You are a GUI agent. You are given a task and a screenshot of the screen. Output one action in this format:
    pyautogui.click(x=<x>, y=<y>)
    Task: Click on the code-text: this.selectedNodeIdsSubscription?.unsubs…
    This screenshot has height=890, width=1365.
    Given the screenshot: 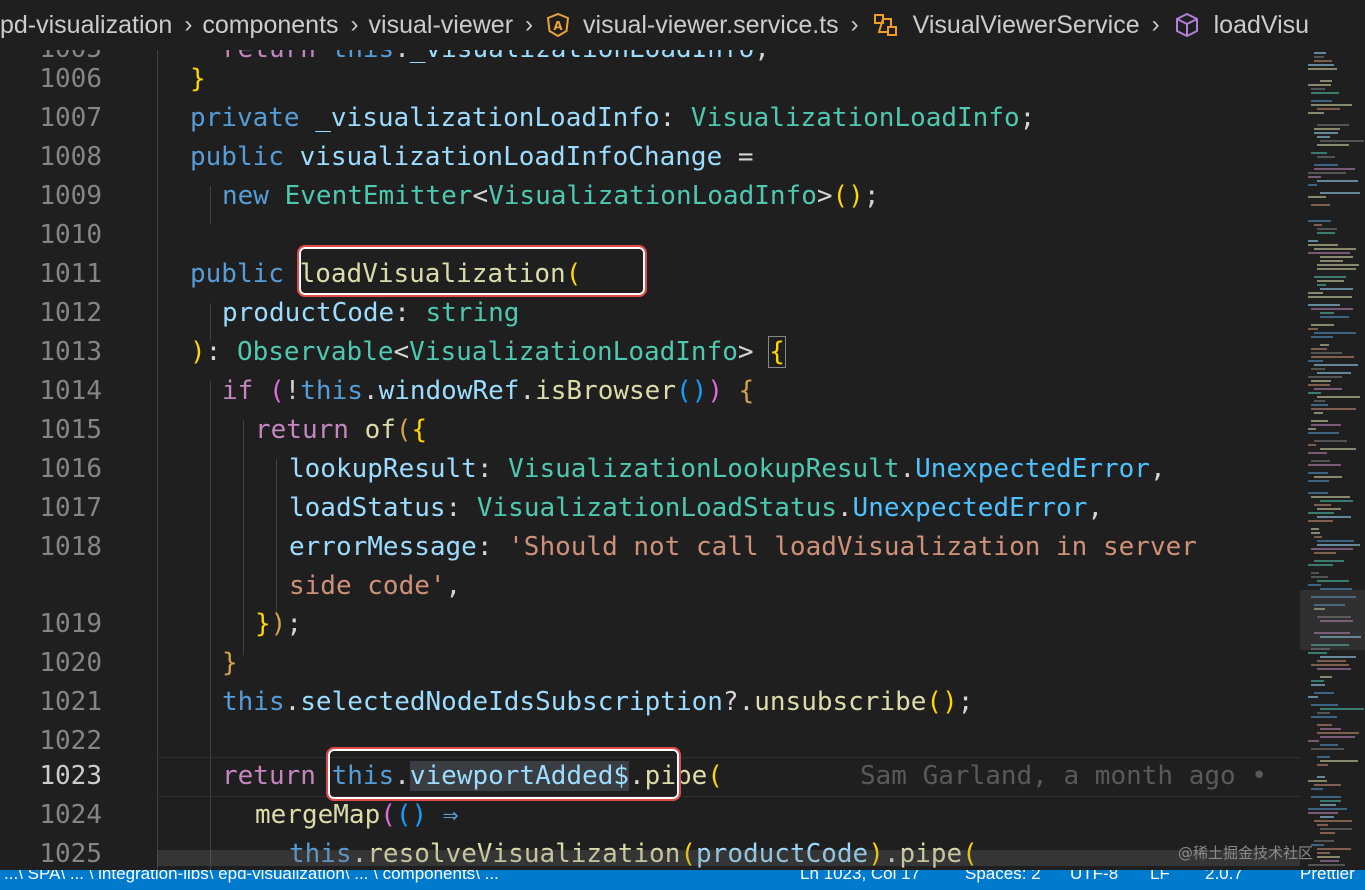 What is the action you would take?
    pyautogui.click(x=598, y=702)
    